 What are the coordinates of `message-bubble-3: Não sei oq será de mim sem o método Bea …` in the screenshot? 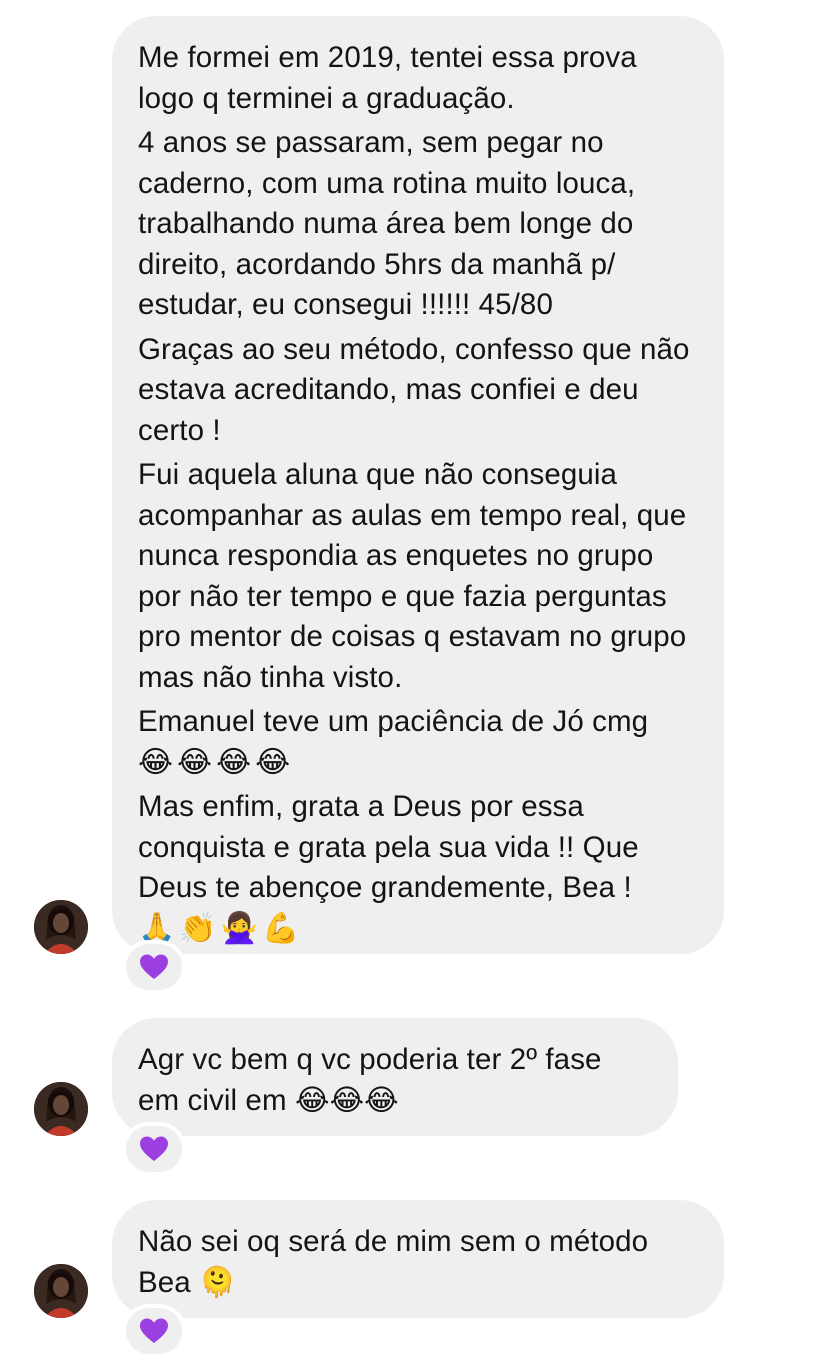 It's located at (418, 1259).